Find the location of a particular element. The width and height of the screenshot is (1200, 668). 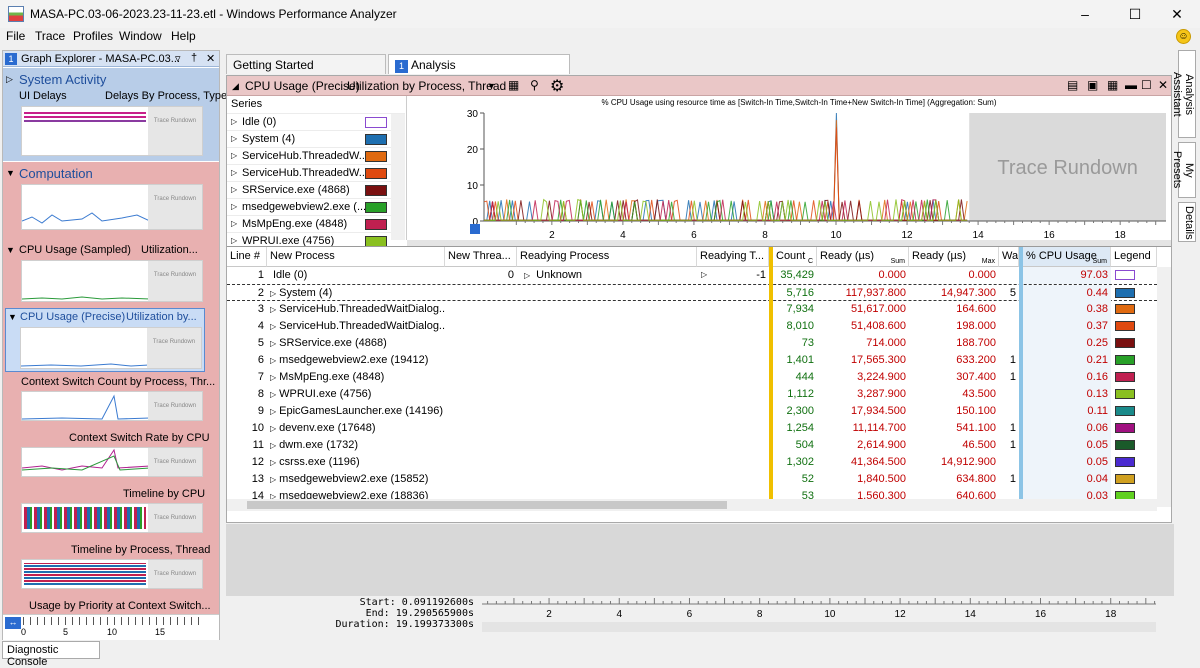

timeline-by-process-title: Timeline by Process, Thread is located at coordinates (140, 550).